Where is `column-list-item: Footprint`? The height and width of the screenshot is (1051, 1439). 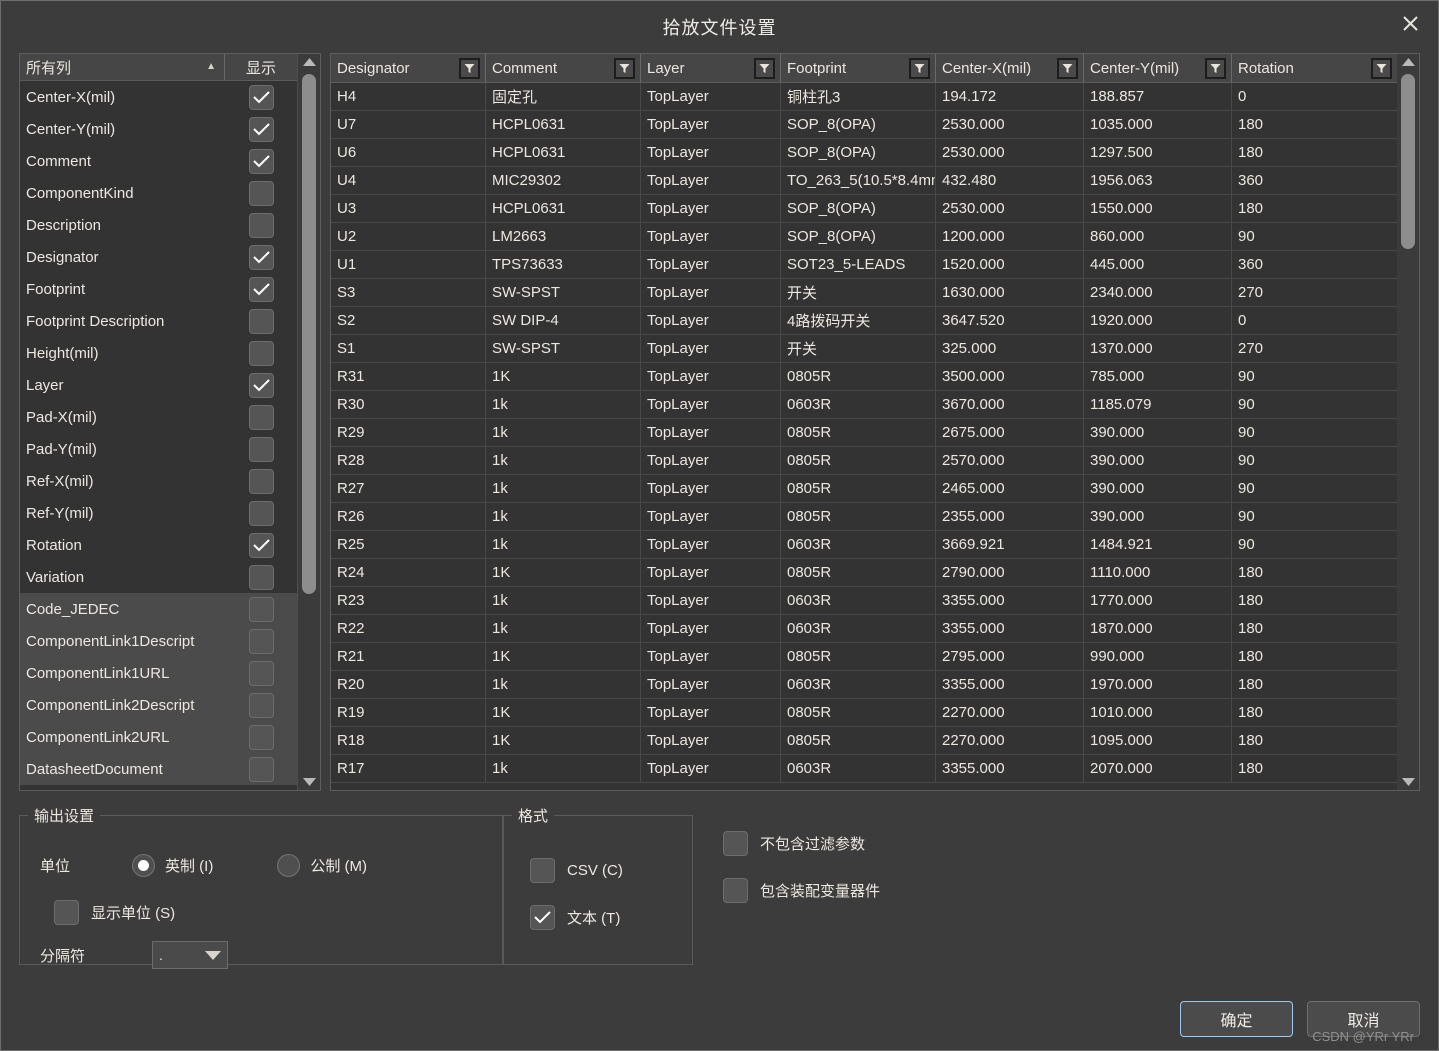 column-list-item: Footprint is located at coordinates (158, 289).